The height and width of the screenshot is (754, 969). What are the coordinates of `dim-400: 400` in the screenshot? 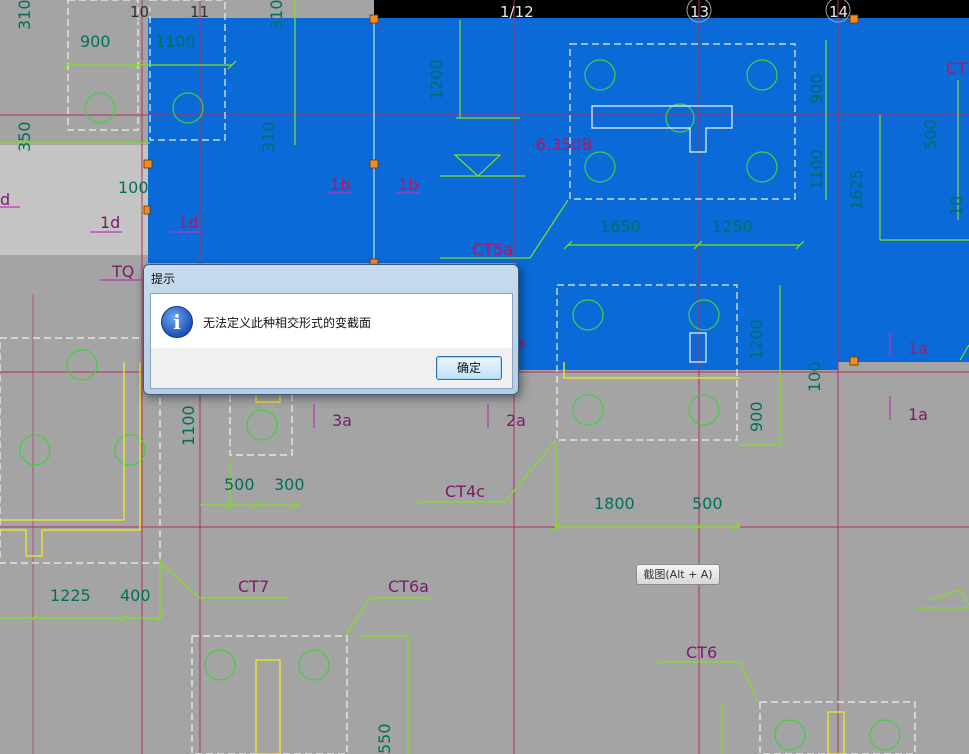 It's located at (135, 595).